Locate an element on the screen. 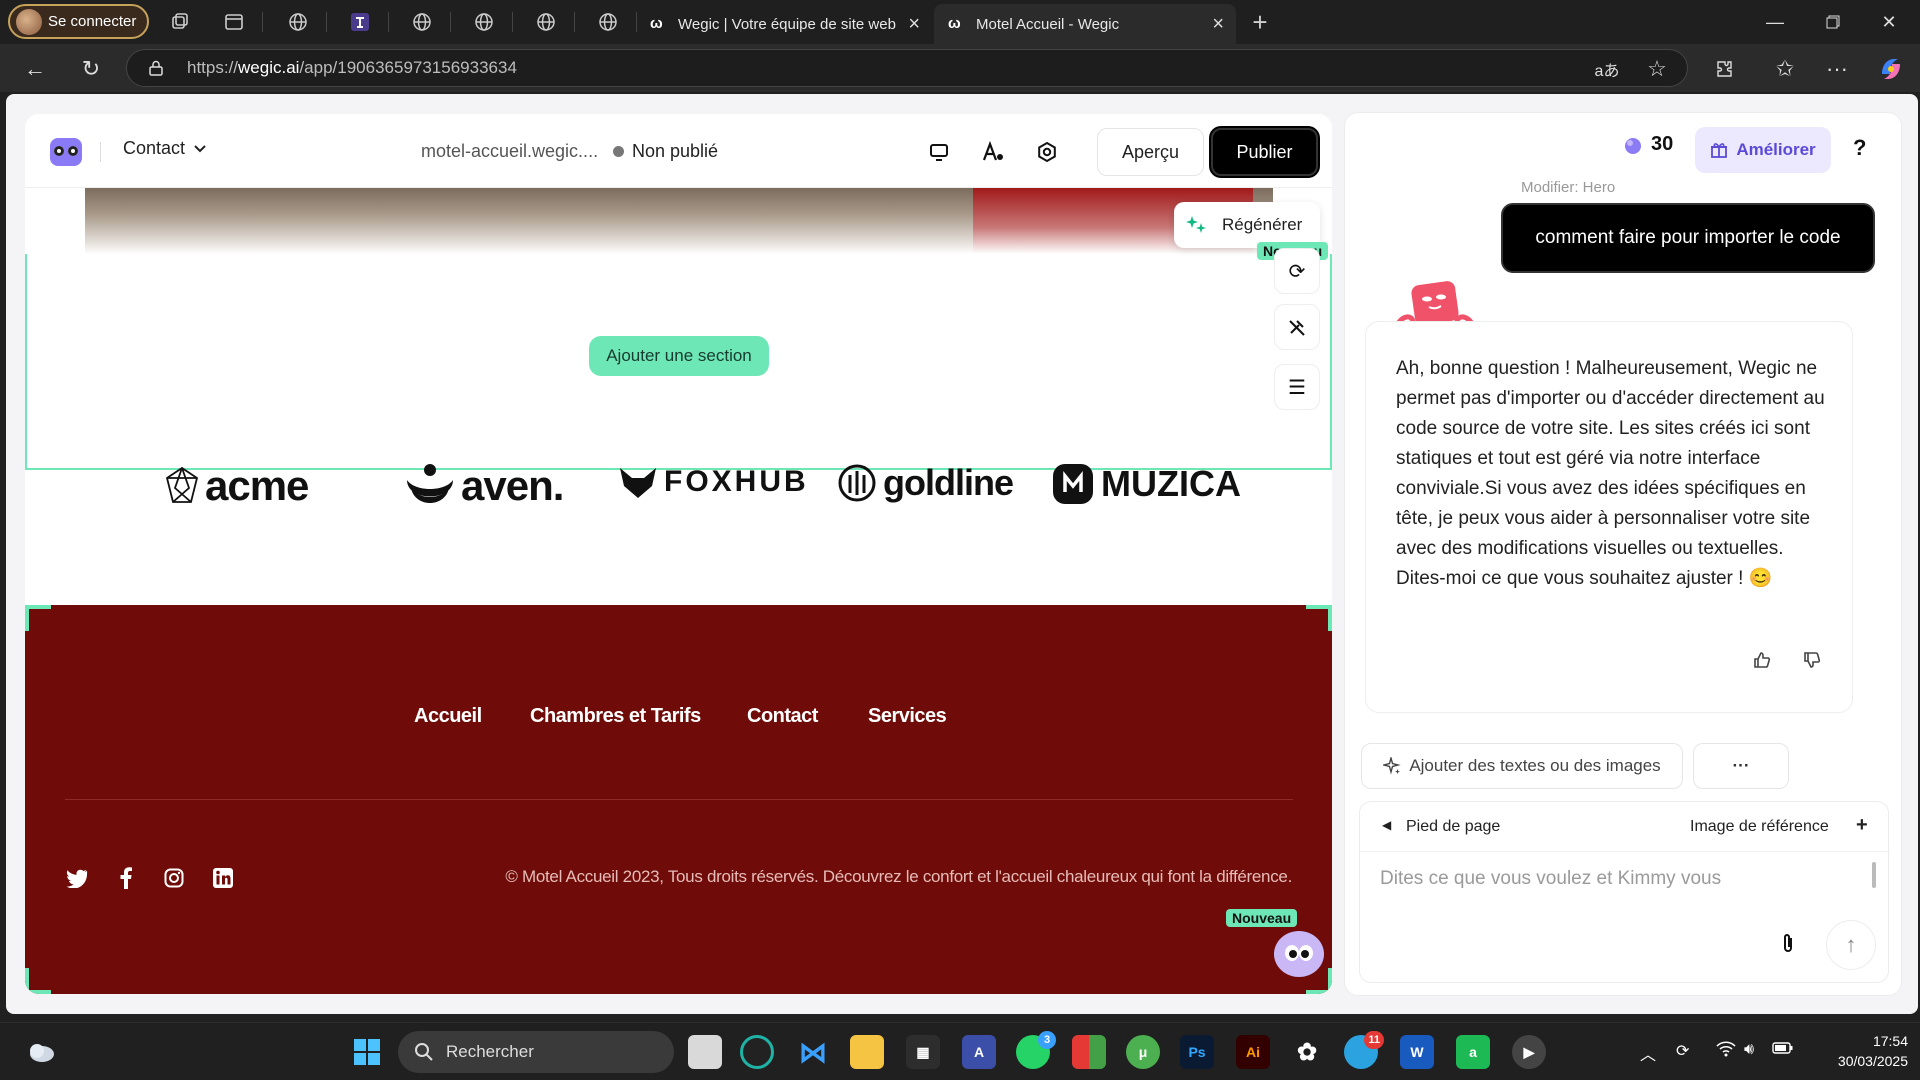 This screenshot has width=1920, height=1080. taskbar-search: Rechercher is located at coordinates (536, 1052).